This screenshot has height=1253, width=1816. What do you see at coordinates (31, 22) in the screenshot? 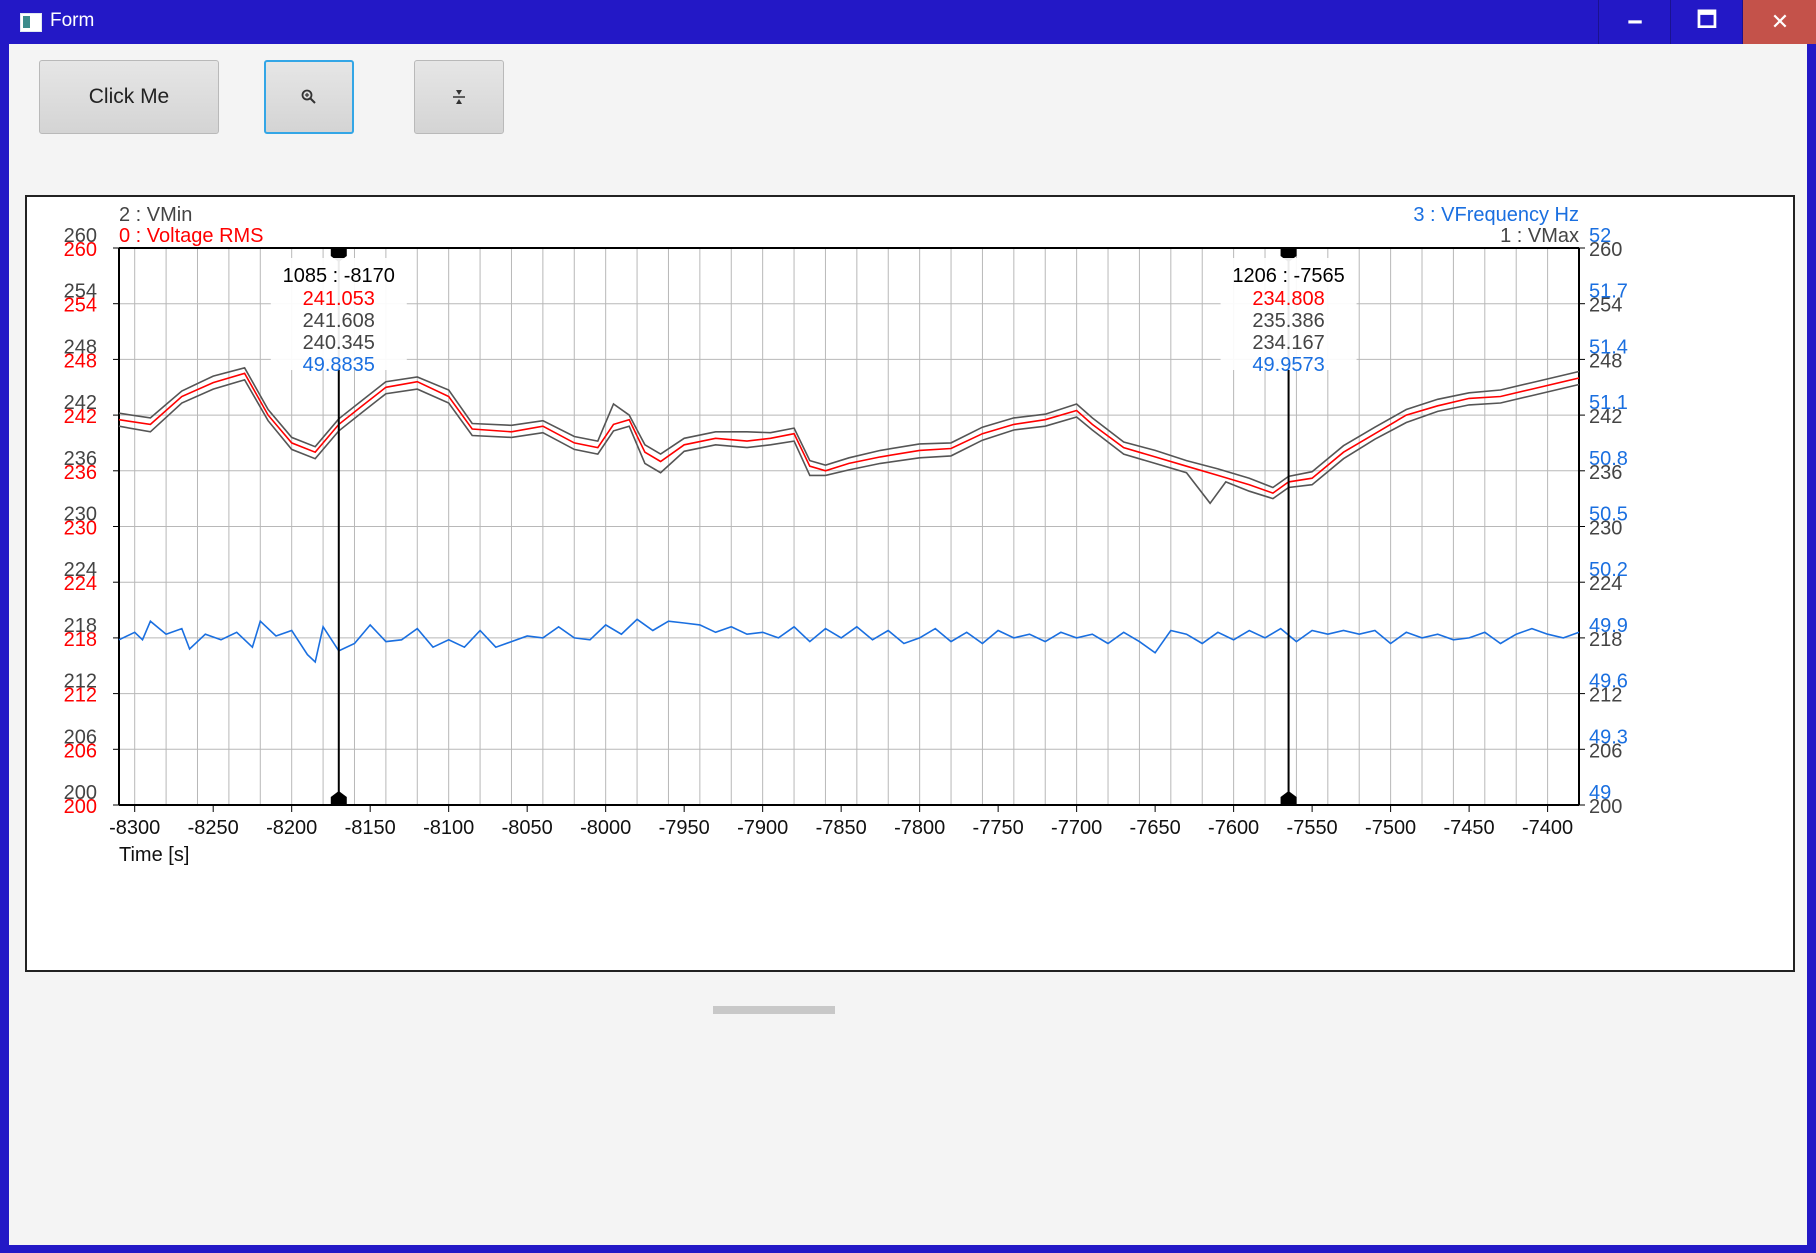
I see `app-form-icon` at bounding box center [31, 22].